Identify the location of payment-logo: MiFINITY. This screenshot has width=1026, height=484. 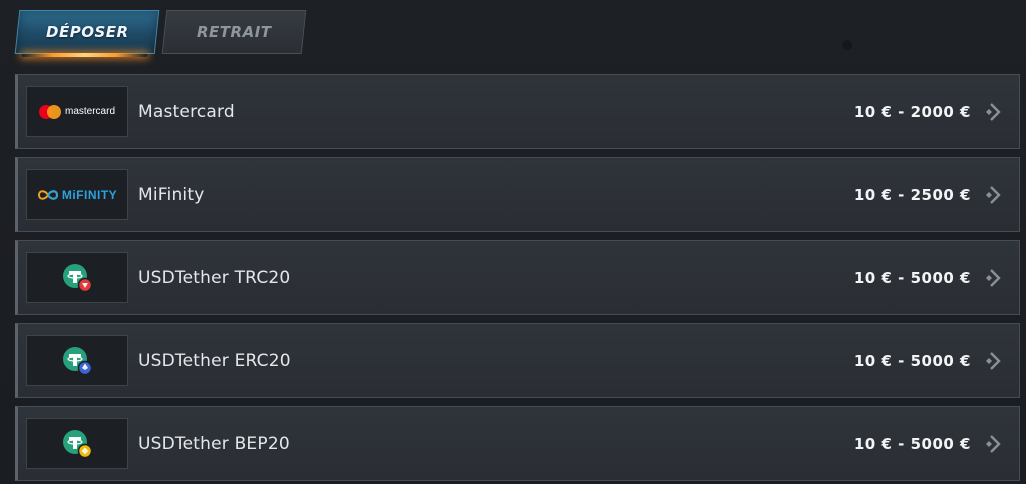
(77, 194).